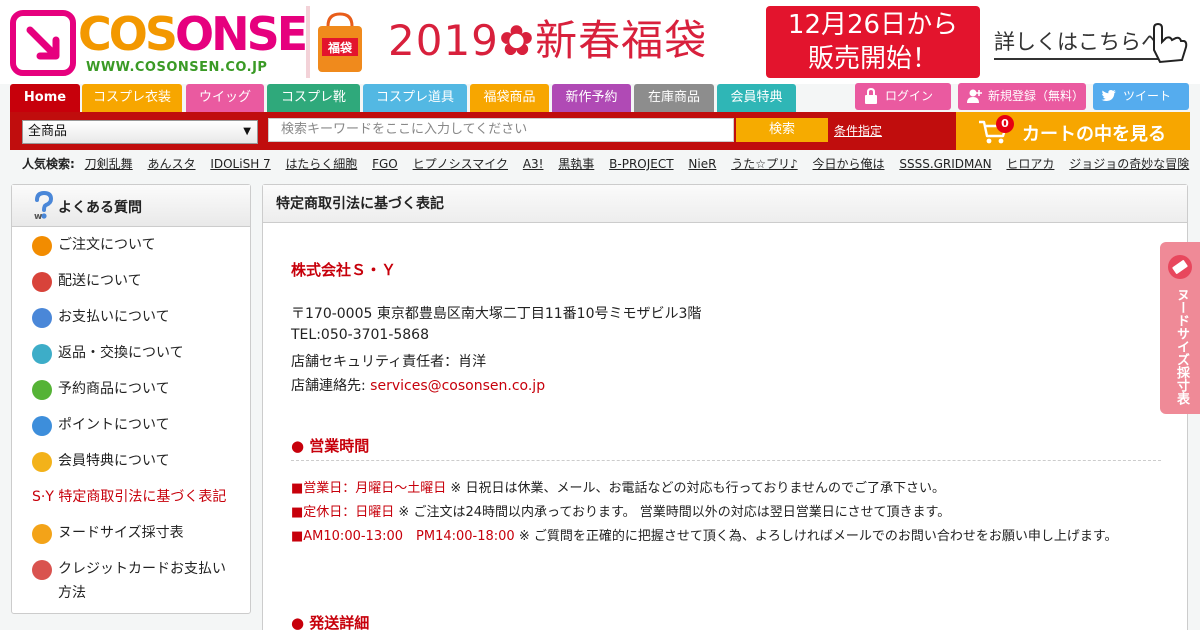 This screenshot has height=630, width=1200. I want to click on sidebar-item-label-continued: 方法, so click(72, 593).